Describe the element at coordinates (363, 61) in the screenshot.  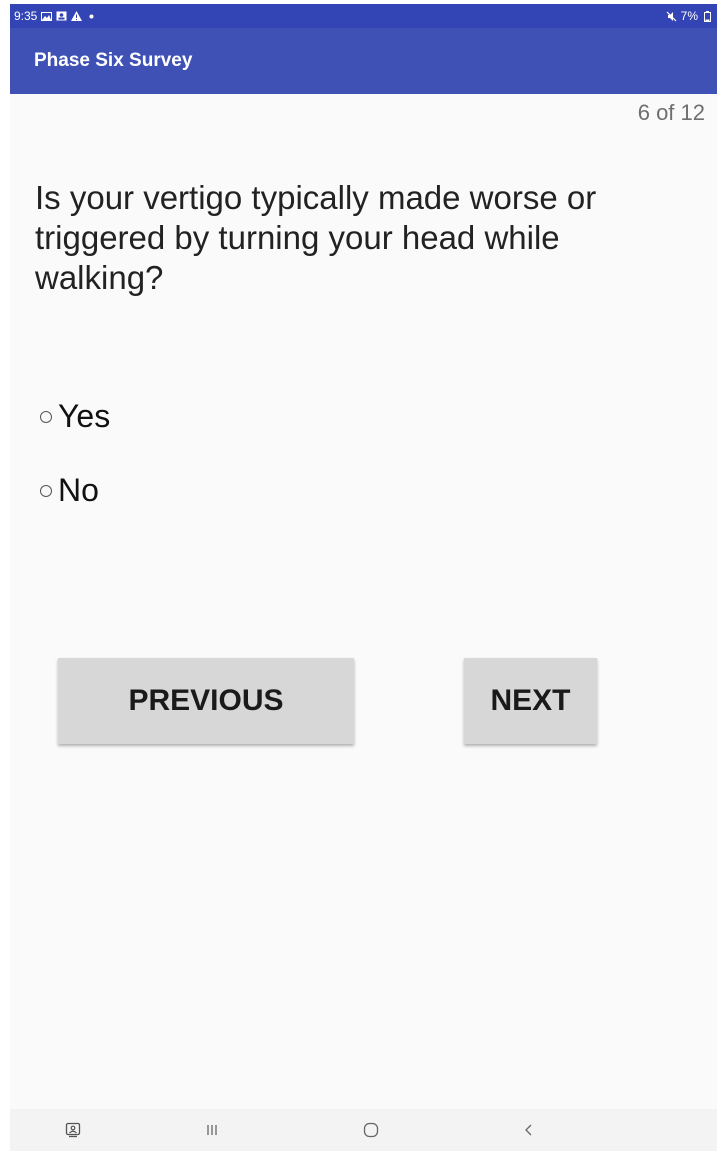
I see `app-bar: Phase Six Survey` at that location.